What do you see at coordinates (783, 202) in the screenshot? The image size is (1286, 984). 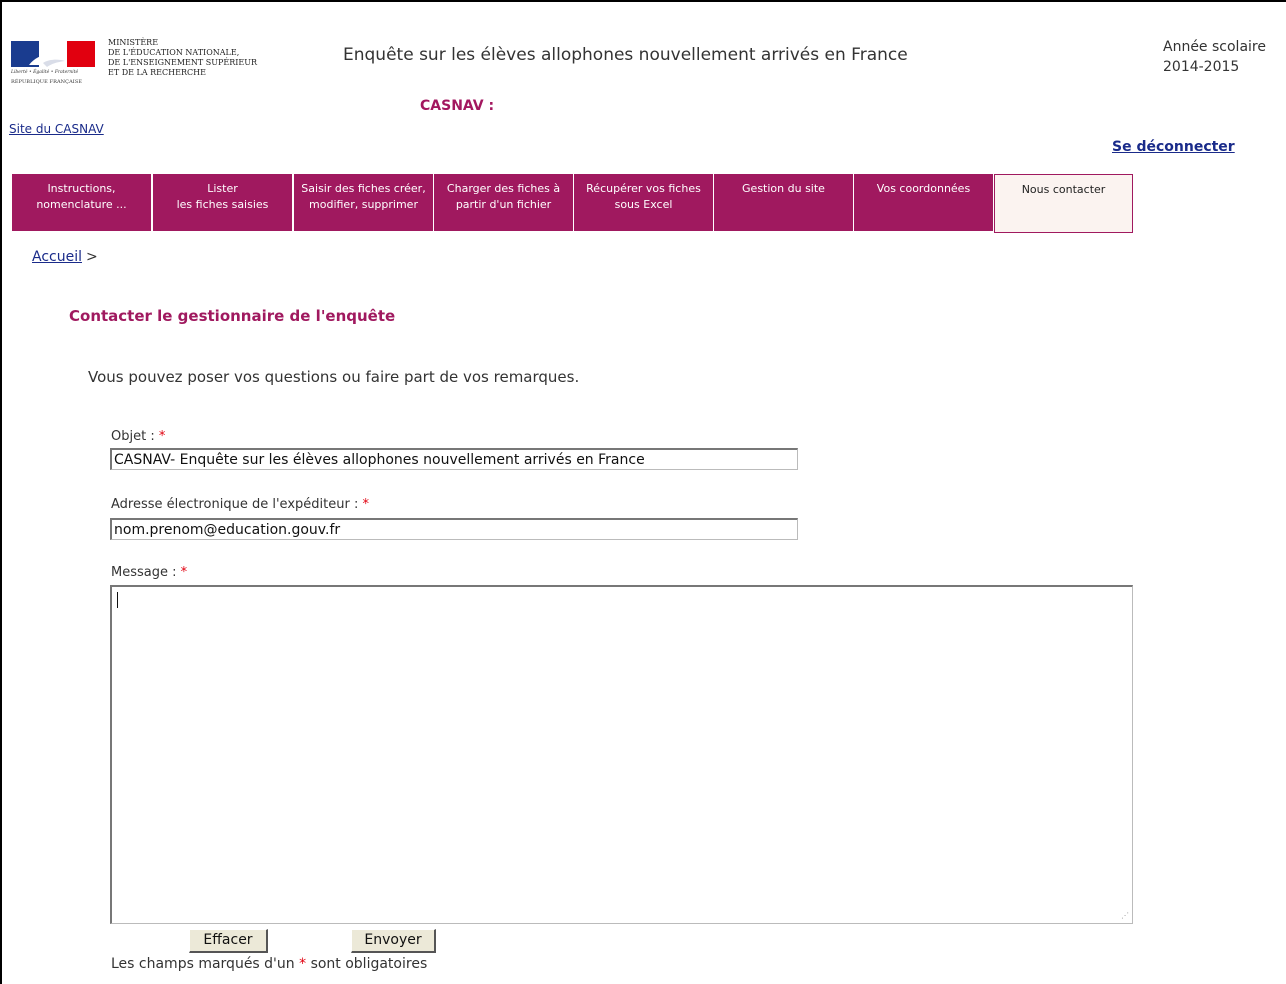 I see `nav-item-gestion: Gestion du site` at bounding box center [783, 202].